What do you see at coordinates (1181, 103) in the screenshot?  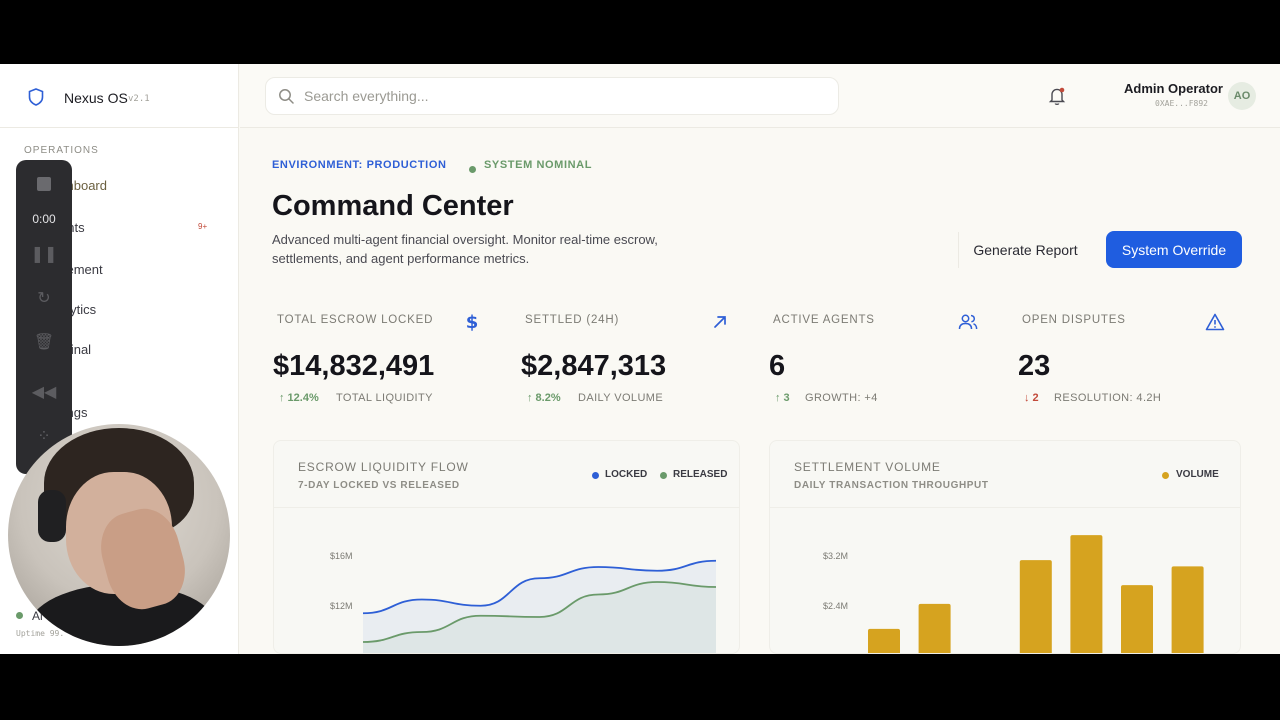 I see `user-wallet-id: 0XAE...F892` at bounding box center [1181, 103].